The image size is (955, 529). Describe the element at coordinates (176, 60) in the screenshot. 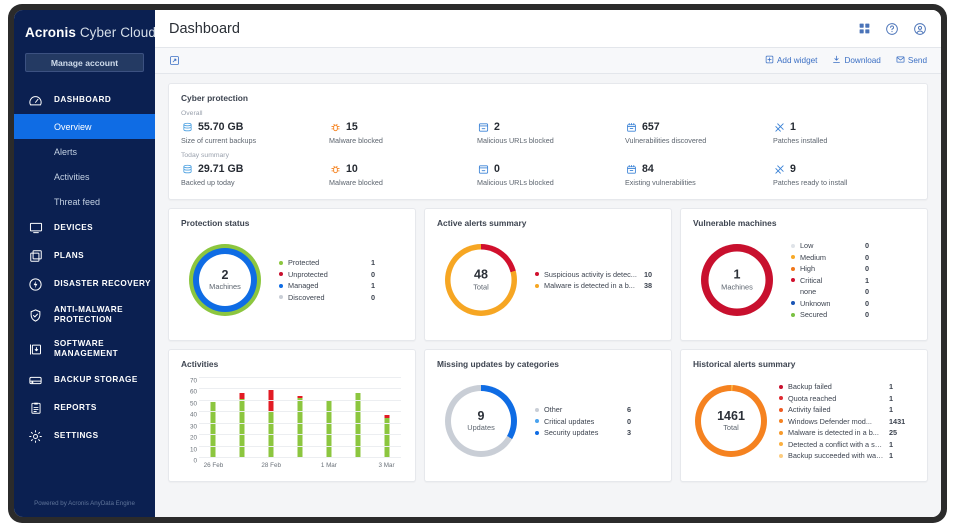

I see `customize-layout-icon` at that location.